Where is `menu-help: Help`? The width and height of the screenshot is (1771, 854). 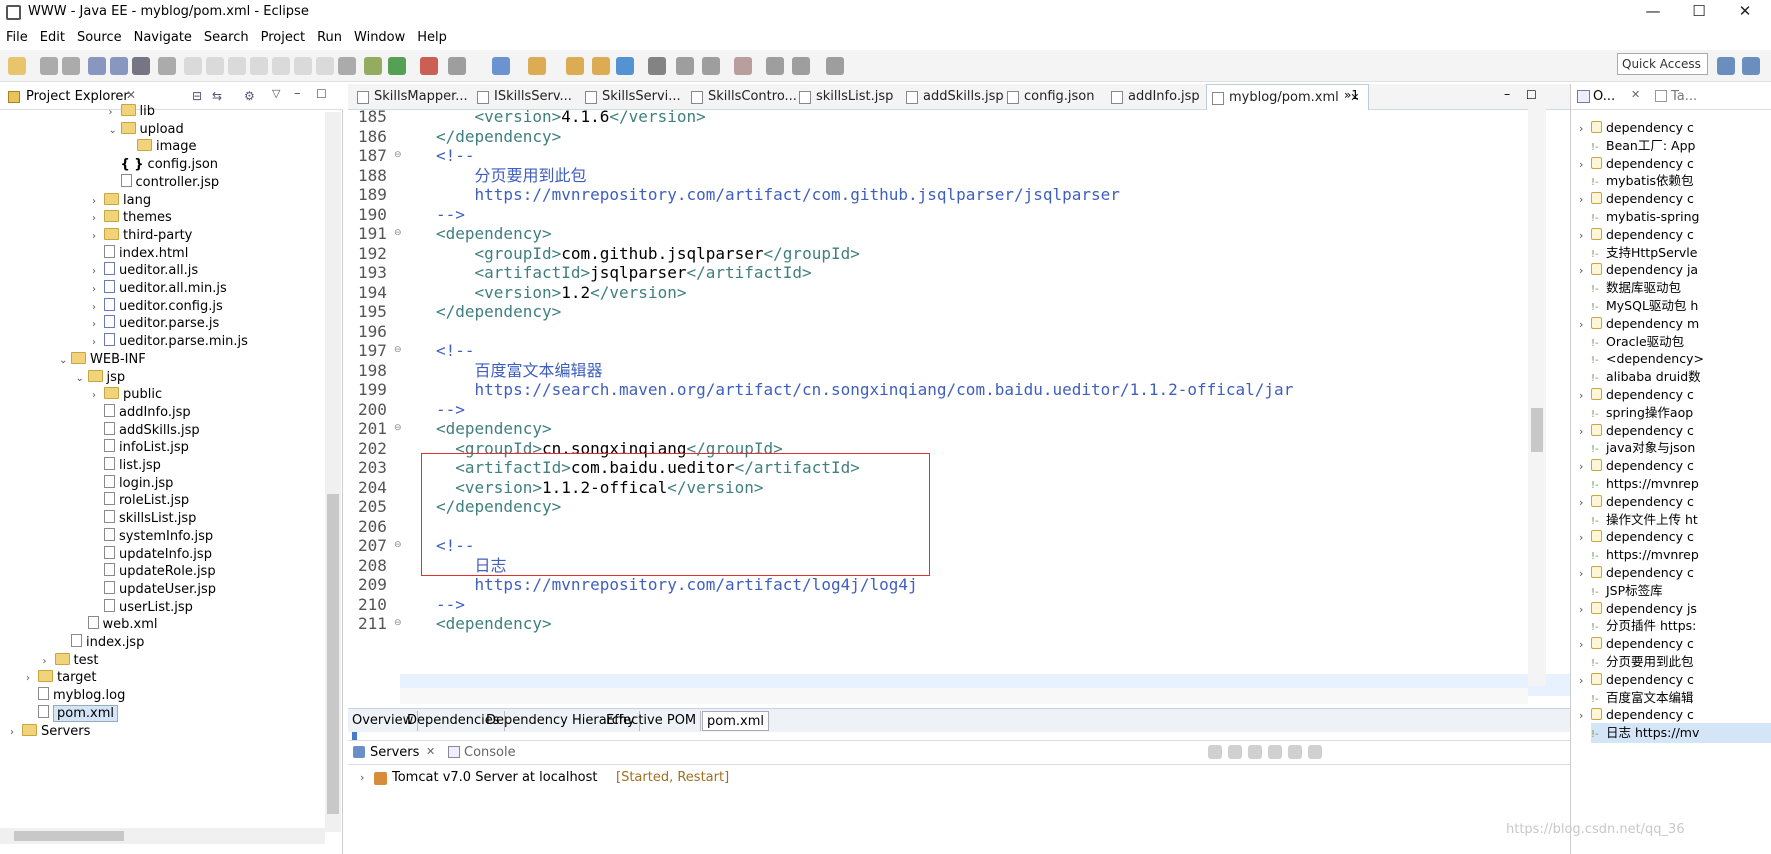
menu-help: Help is located at coordinates (432, 35).